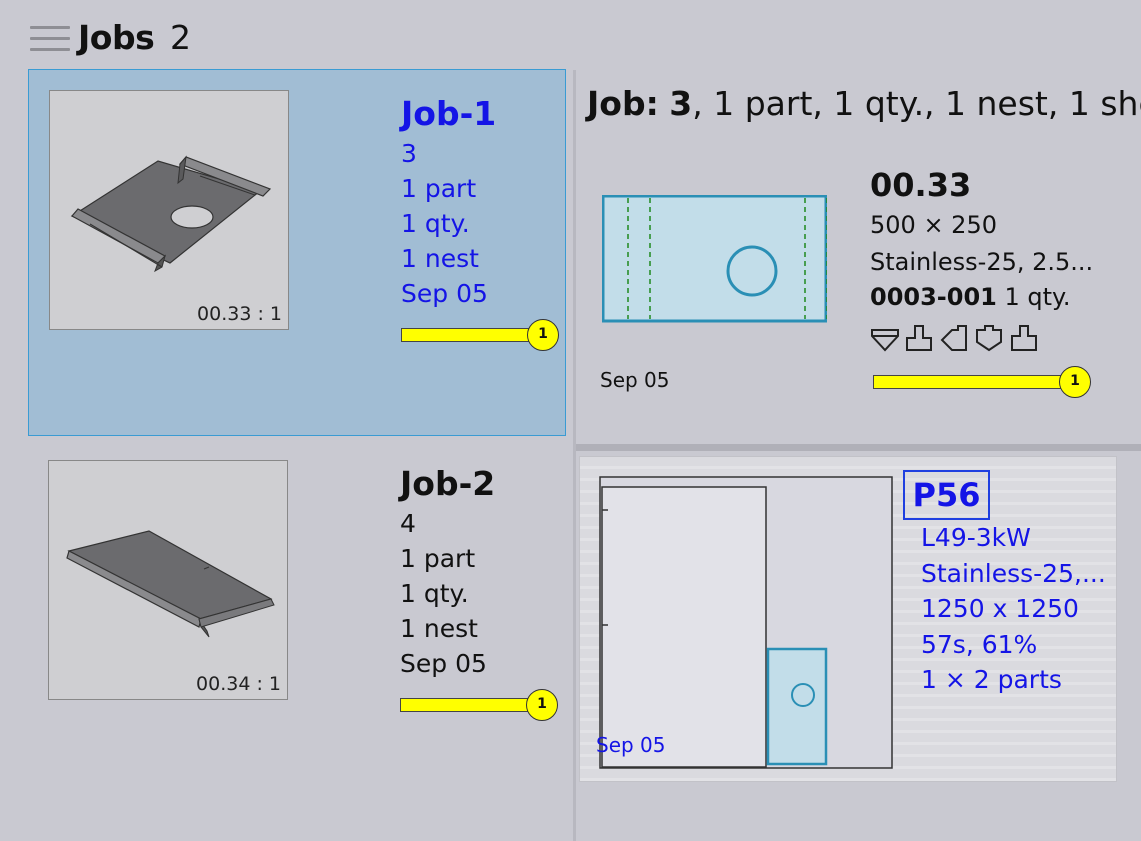 The image size is (1141, 841). I want to click on job-detail-id: 3, so click(681, 103).